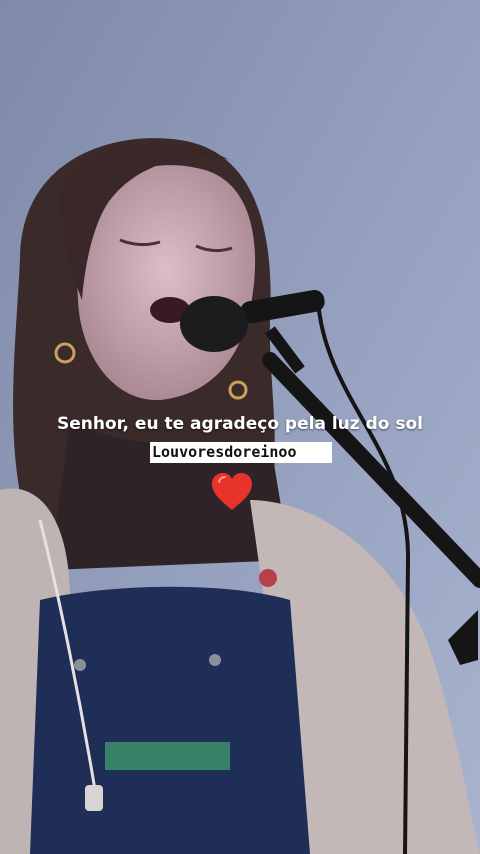 Image resolution: width=480 pixels, height=854 pixels. Describe the element at coordinates (268, 578) in the screenshot. I see `cardigan-pin` at that location.